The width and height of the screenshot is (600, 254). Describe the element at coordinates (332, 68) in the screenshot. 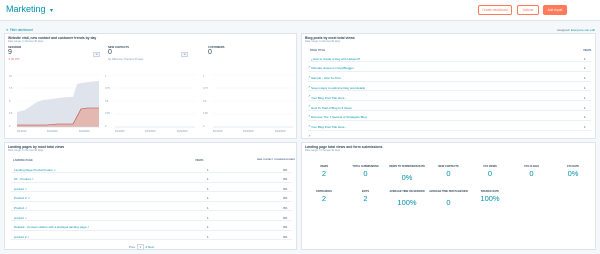

I see `blog-post-link: Ultimate review on CopyBlogger` at that location.